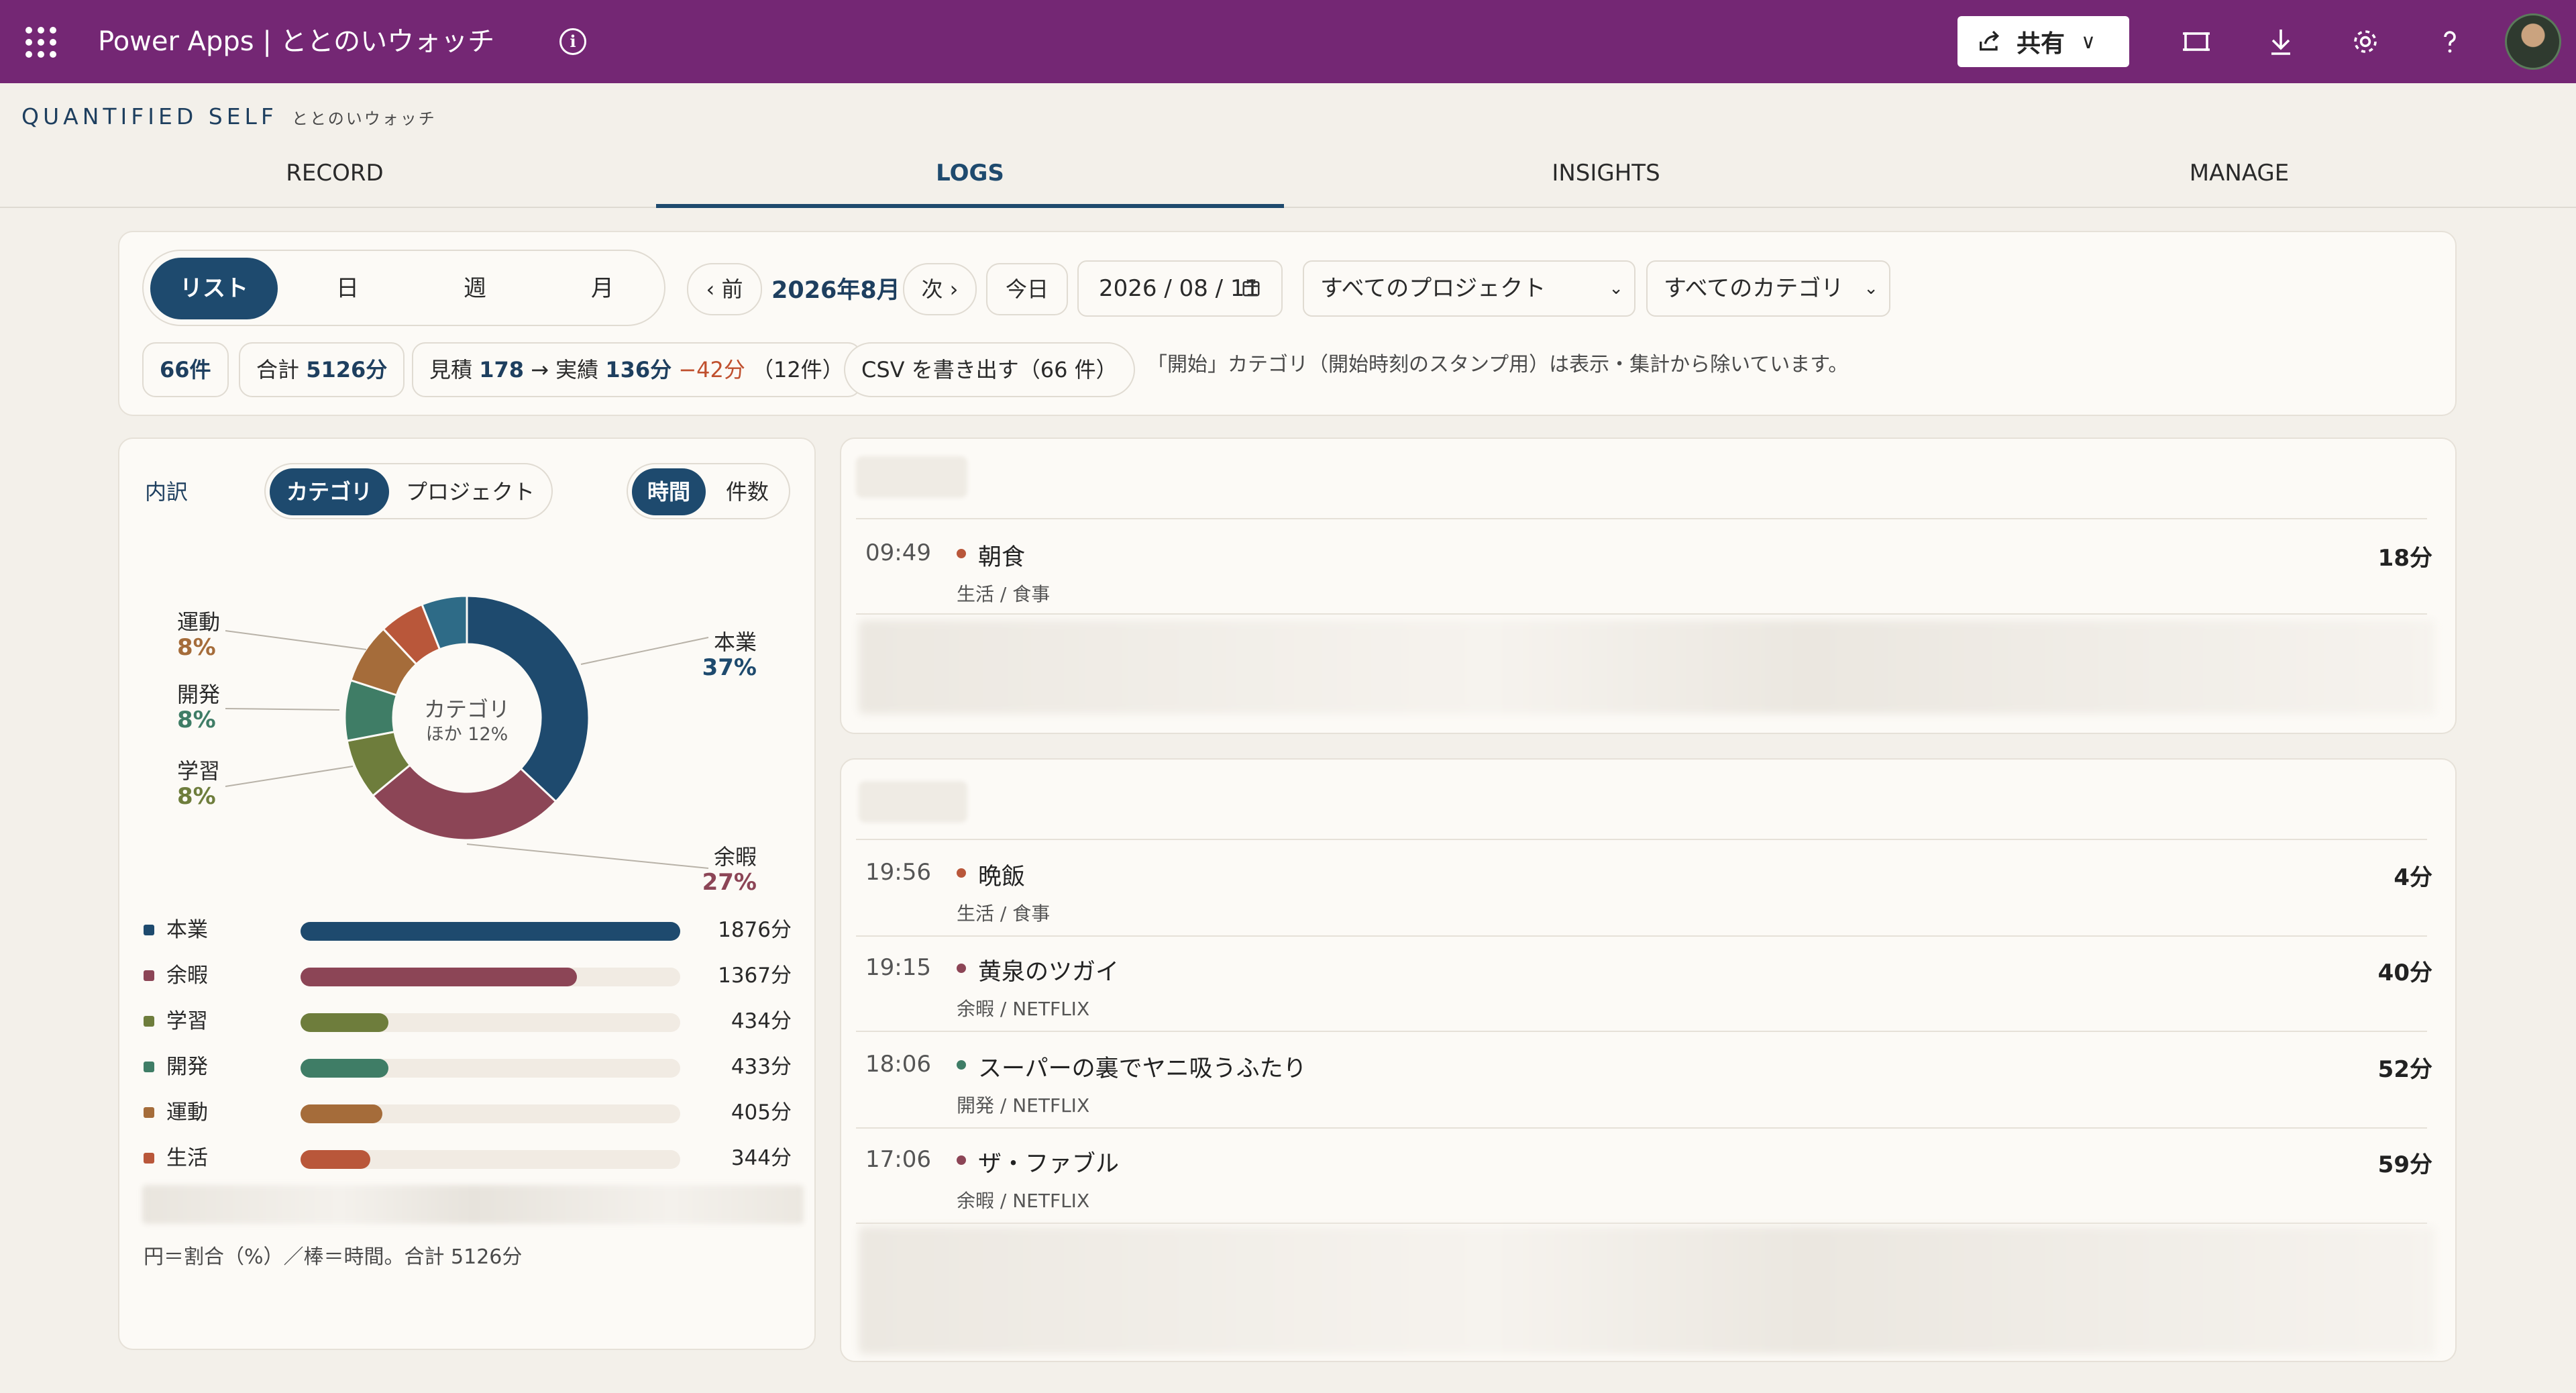  Describe the element at coordinates (761, 1112) in the screenshot. I see `category-minutes: 405分` at that location.